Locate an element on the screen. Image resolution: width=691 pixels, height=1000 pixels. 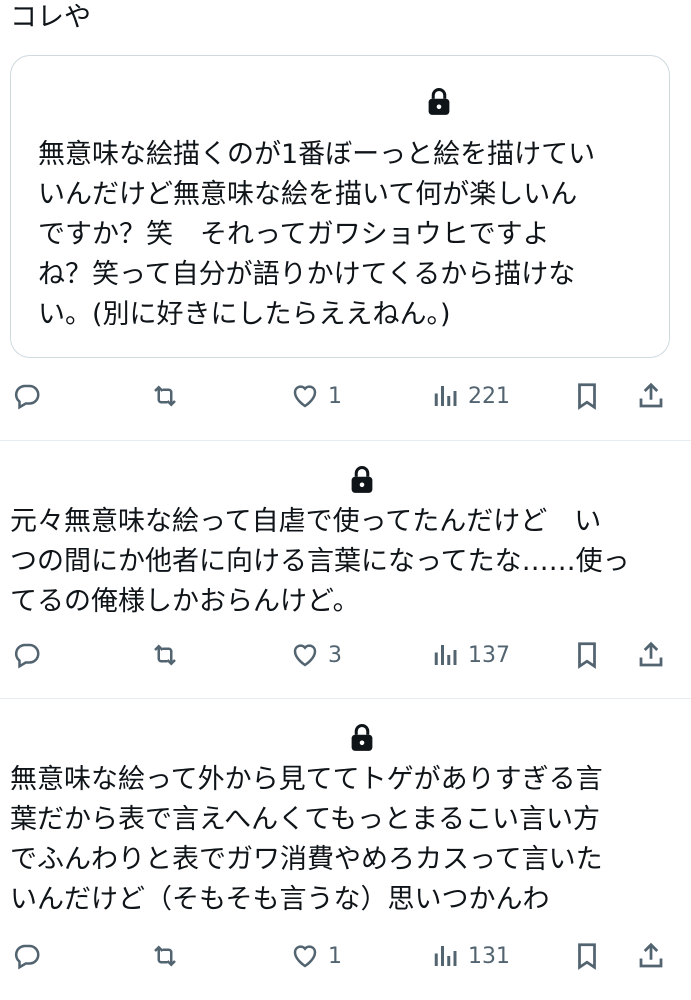
post-actions: 1 131 is located at coordinates (345, 956).